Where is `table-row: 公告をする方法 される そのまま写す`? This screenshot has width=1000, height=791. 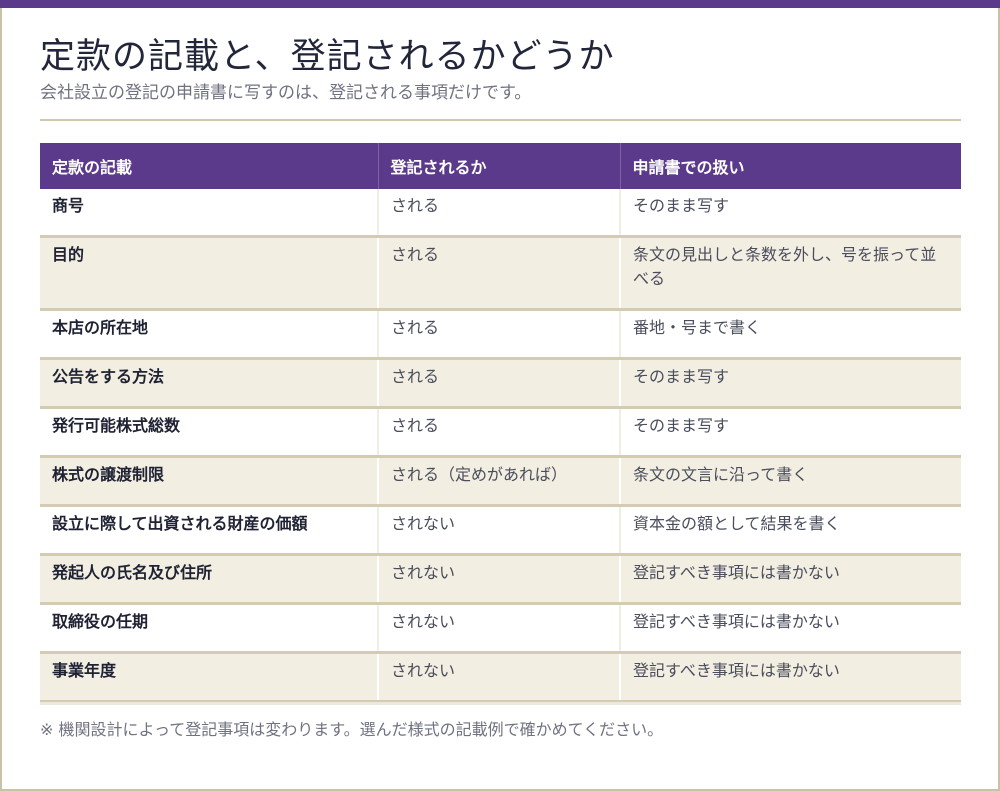
table-row: 公告をする方法 される そのまま写す is located at coordinates (500, 383).